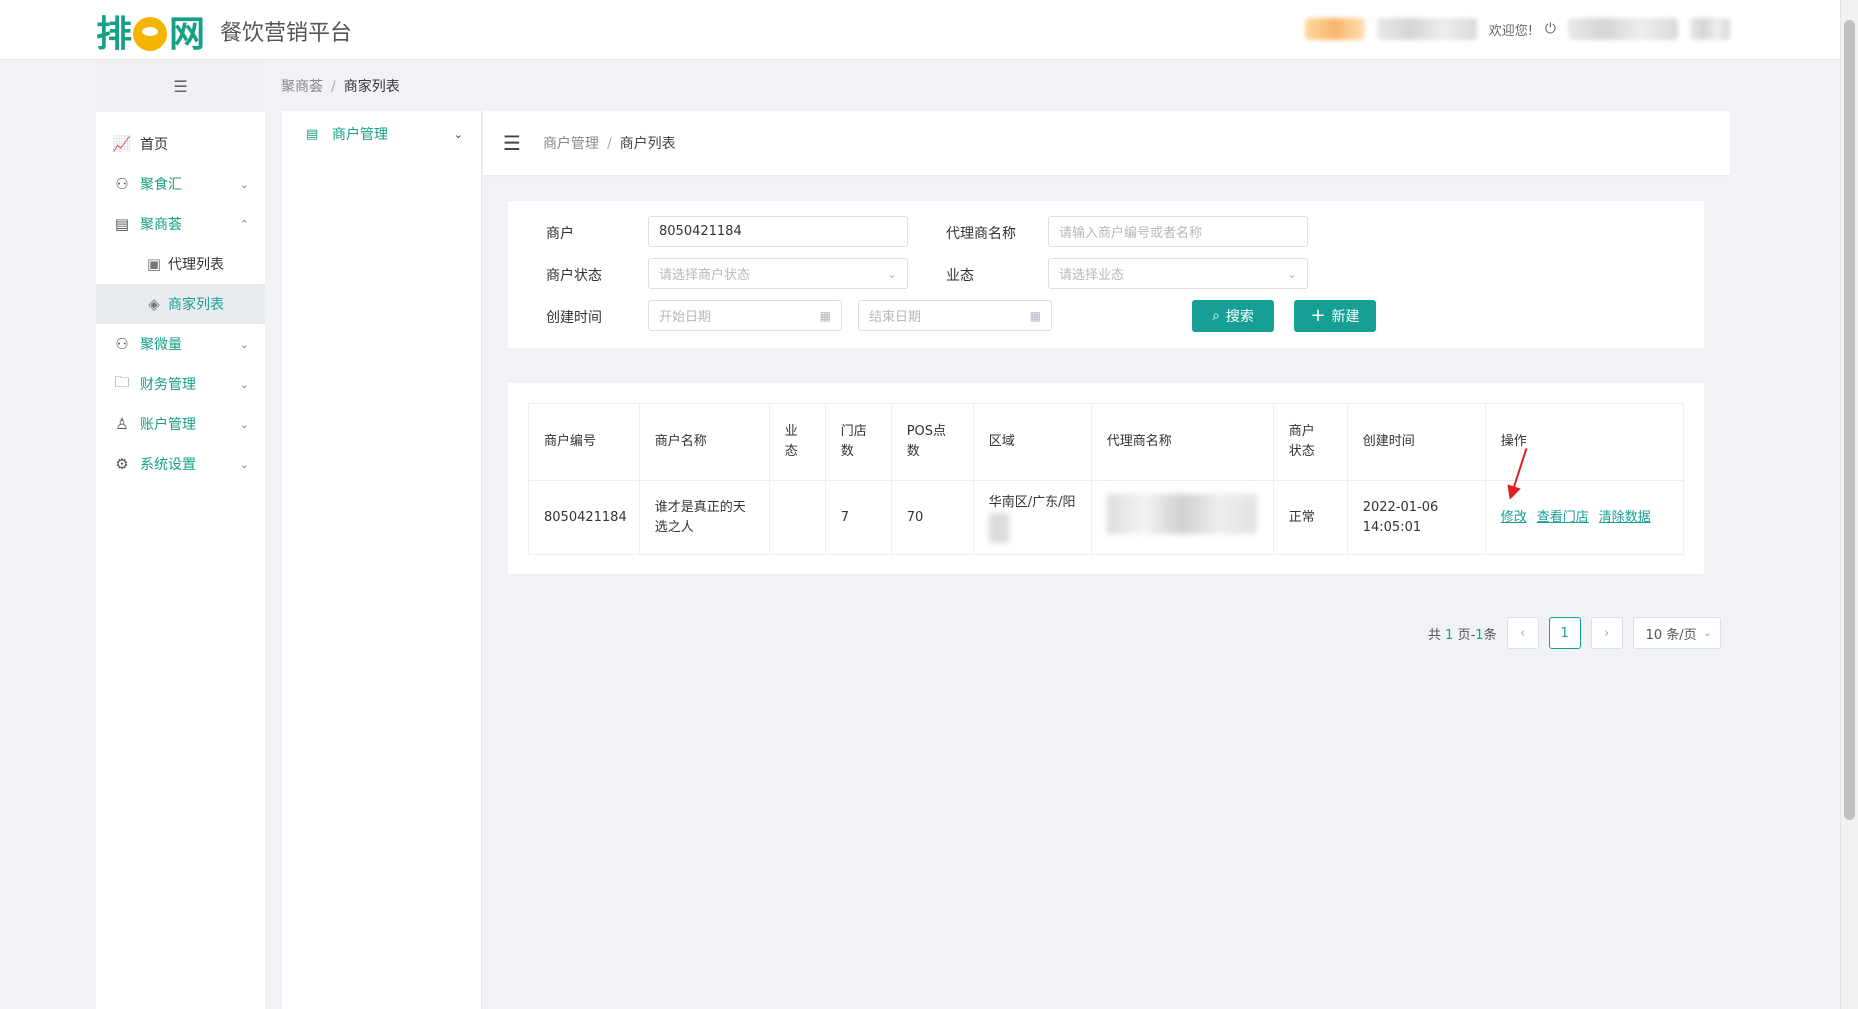 The height and width of the screenshot is (1009, 1858). Describe the element at coordinates (1416, 517) in the screenshot. I see `cell-created: 2022-01-06 14:05:01` at that location.